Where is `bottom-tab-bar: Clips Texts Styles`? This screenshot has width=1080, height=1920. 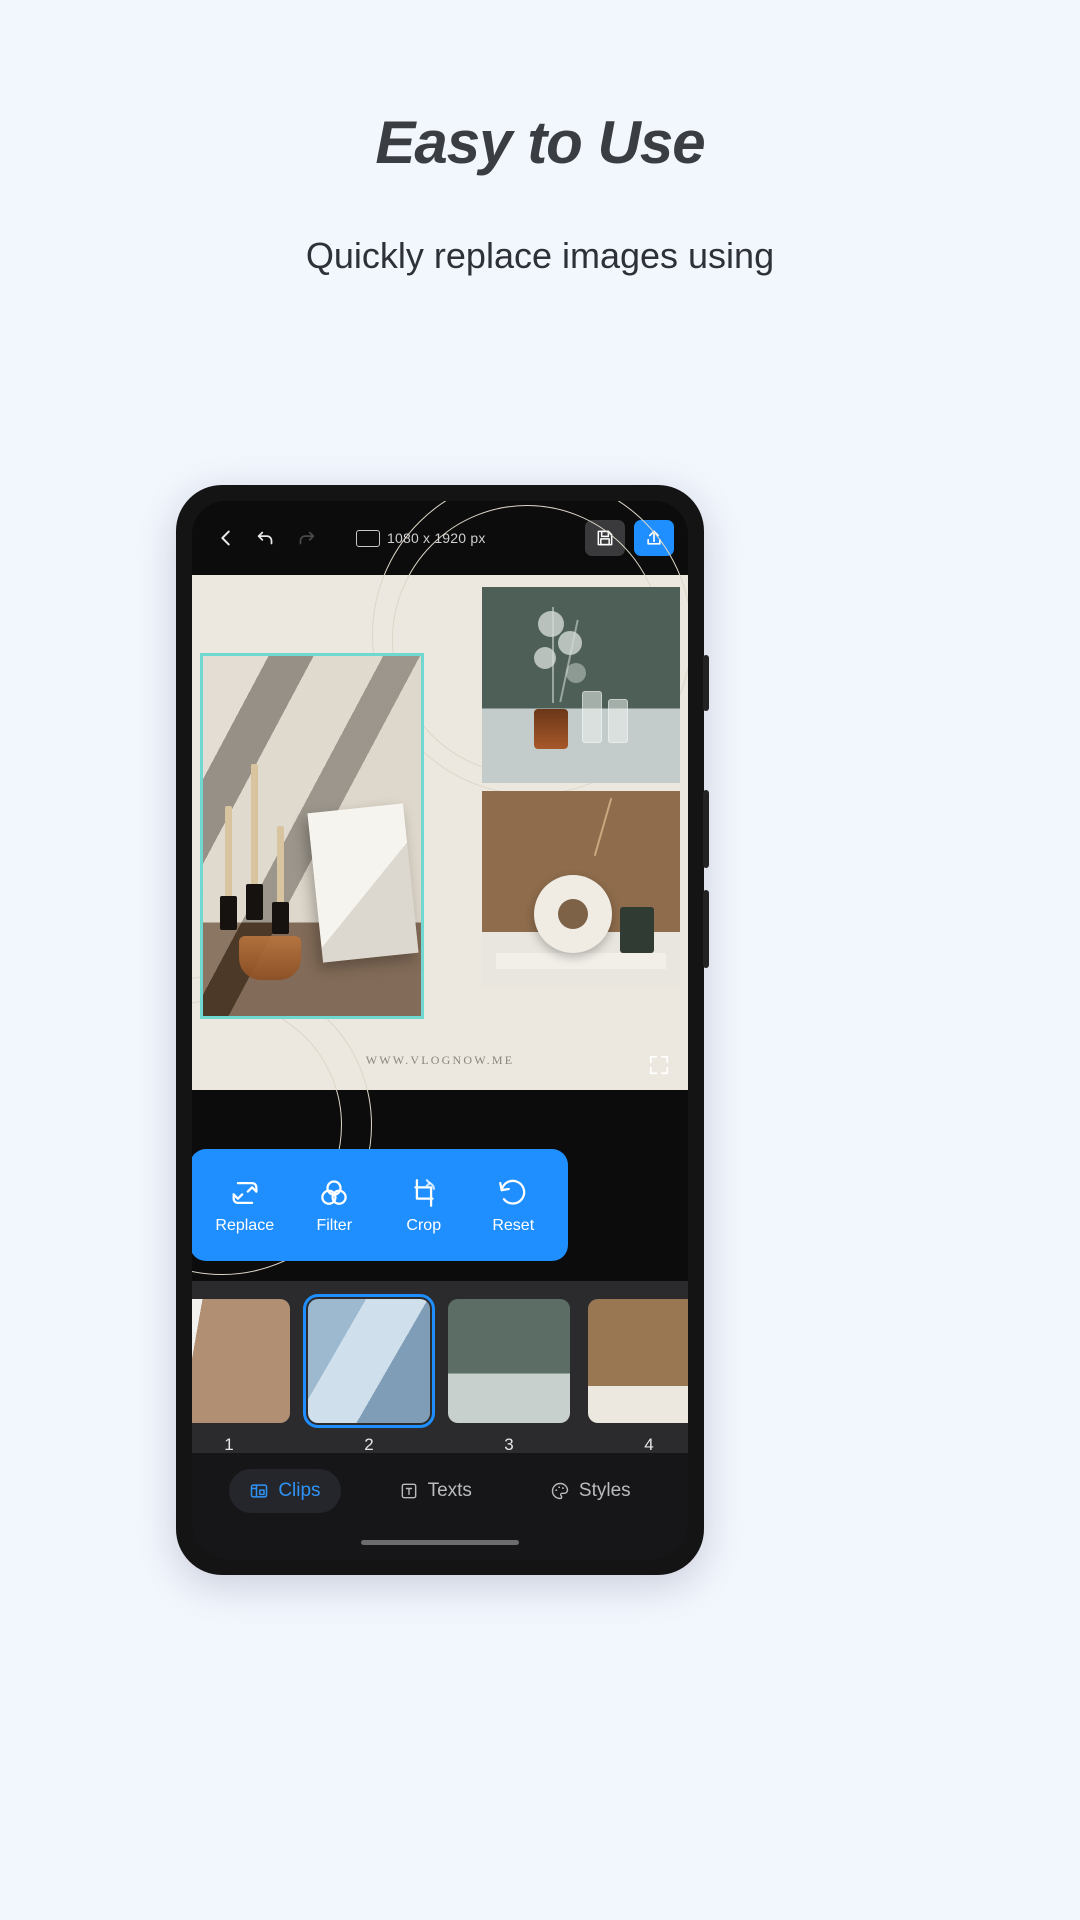
bottom-tab-bar: Clips Texts Styles is located at coordinates (440, 1506).